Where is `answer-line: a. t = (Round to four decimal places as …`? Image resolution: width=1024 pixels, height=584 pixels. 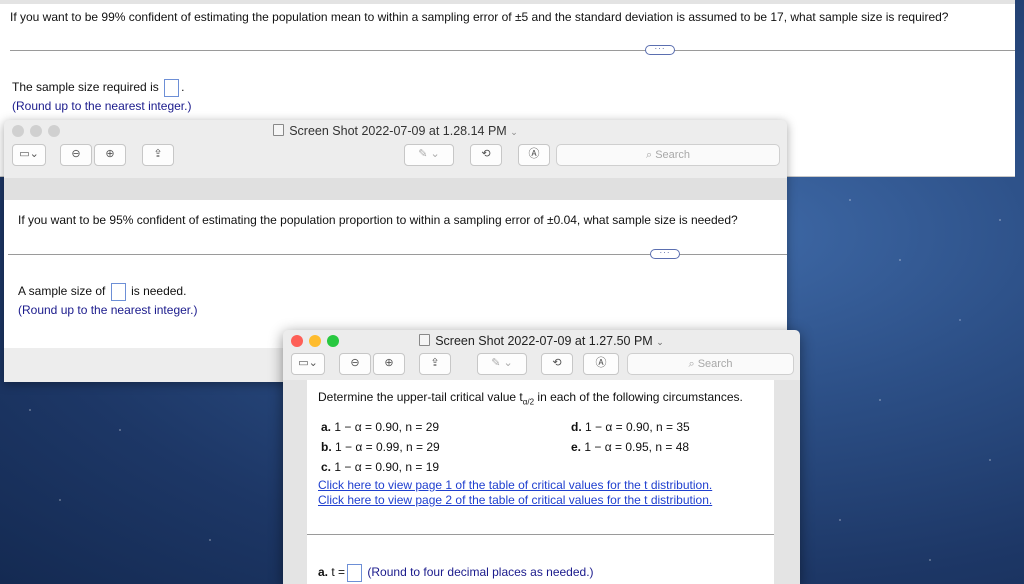 answer-line: a. t = (Round to four decimal places as … is located at coordinates (456, 573).